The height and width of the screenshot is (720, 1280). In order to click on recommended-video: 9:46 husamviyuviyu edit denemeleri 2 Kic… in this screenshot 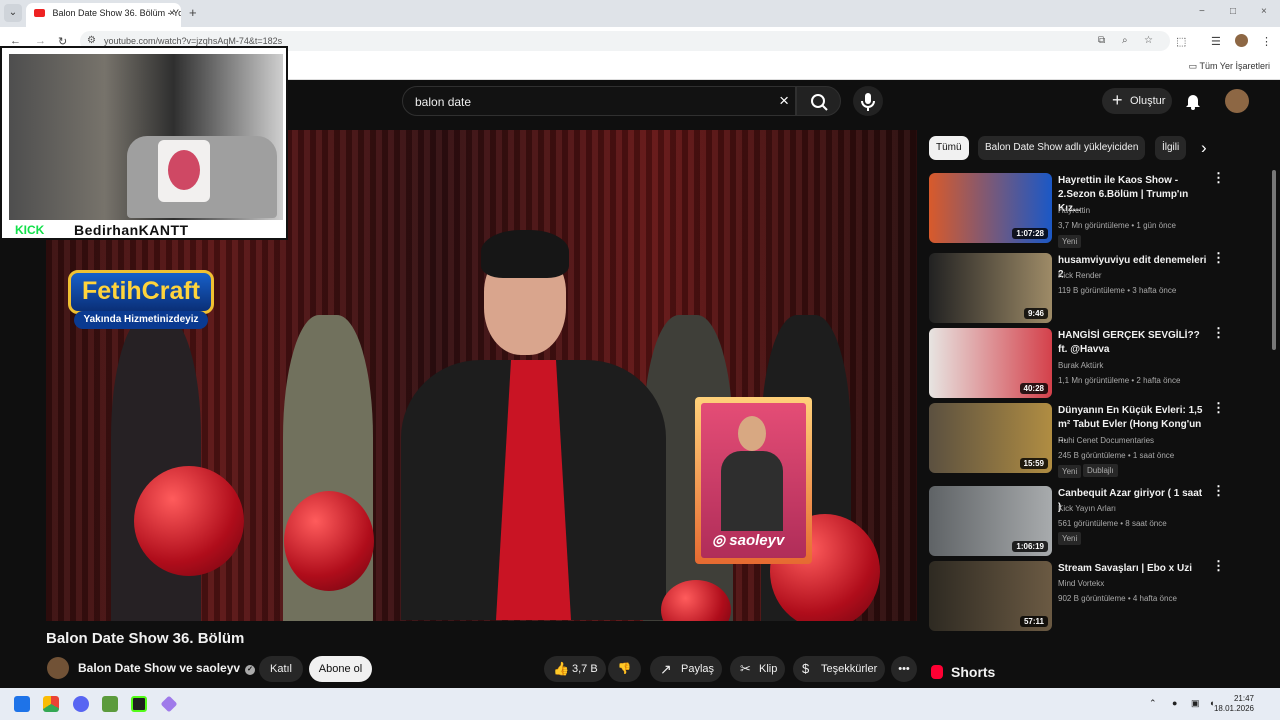, I will do `click(1077, 287)`.